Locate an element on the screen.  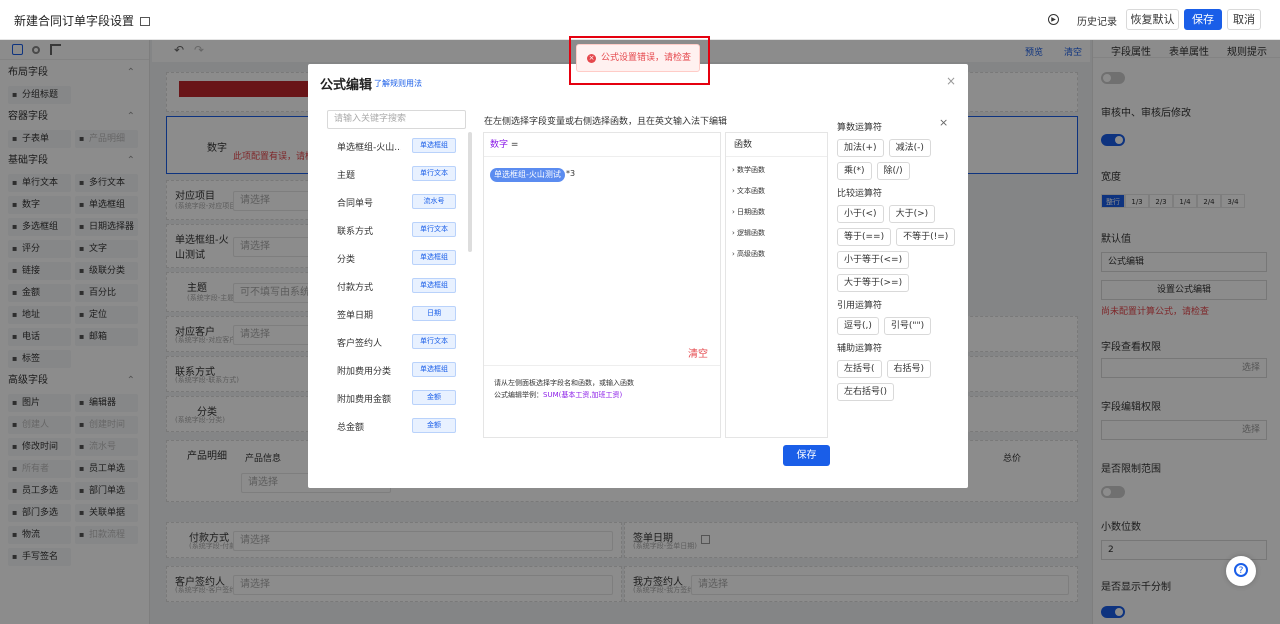
field-name: 付款方式 is located at coordinates (355, 288).